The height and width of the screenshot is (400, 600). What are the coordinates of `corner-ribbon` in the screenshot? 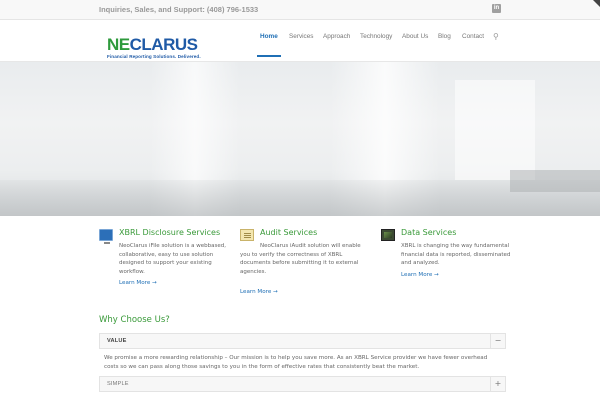 It's located at (596, 3).